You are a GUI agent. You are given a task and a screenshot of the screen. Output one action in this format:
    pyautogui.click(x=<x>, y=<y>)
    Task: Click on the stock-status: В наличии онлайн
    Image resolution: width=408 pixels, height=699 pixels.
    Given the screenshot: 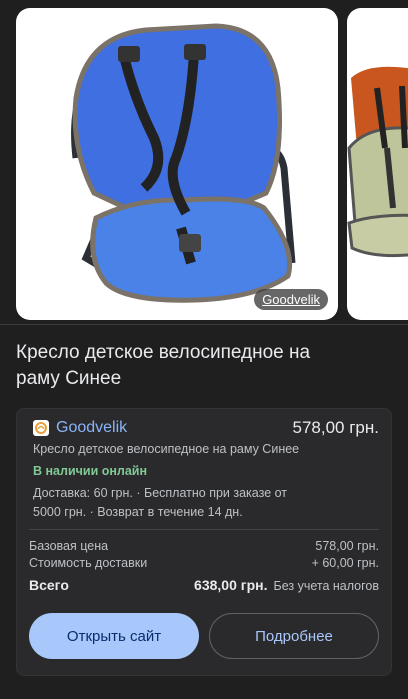 What is the action you would take?
    pyautogui.click(x=90, y=471)
    